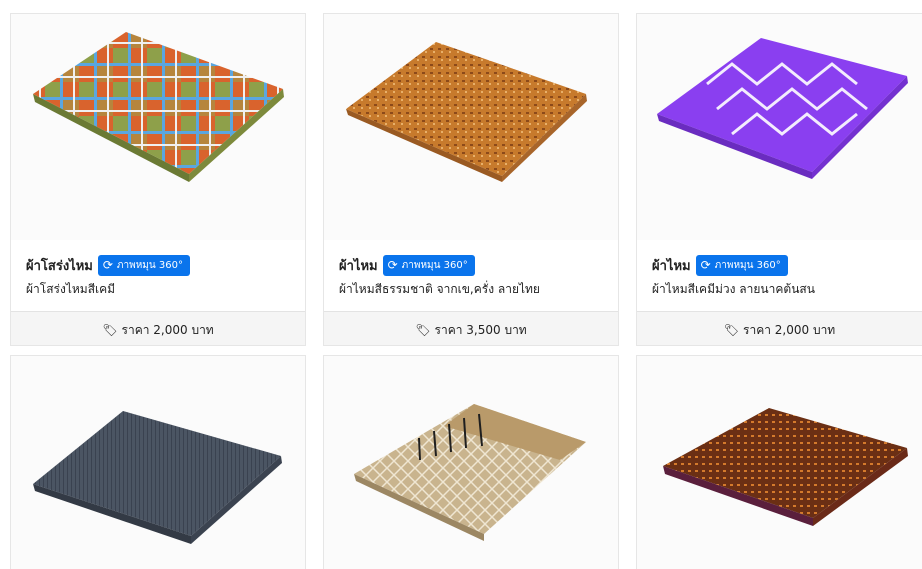 The width and height of the screenshot is (922, 569). What do you see at coordinates (71, 289) in the screenshot?
I see `product-description: ผ้าโสร่งไหมสีเคมี` at bounding box center [71, 289].